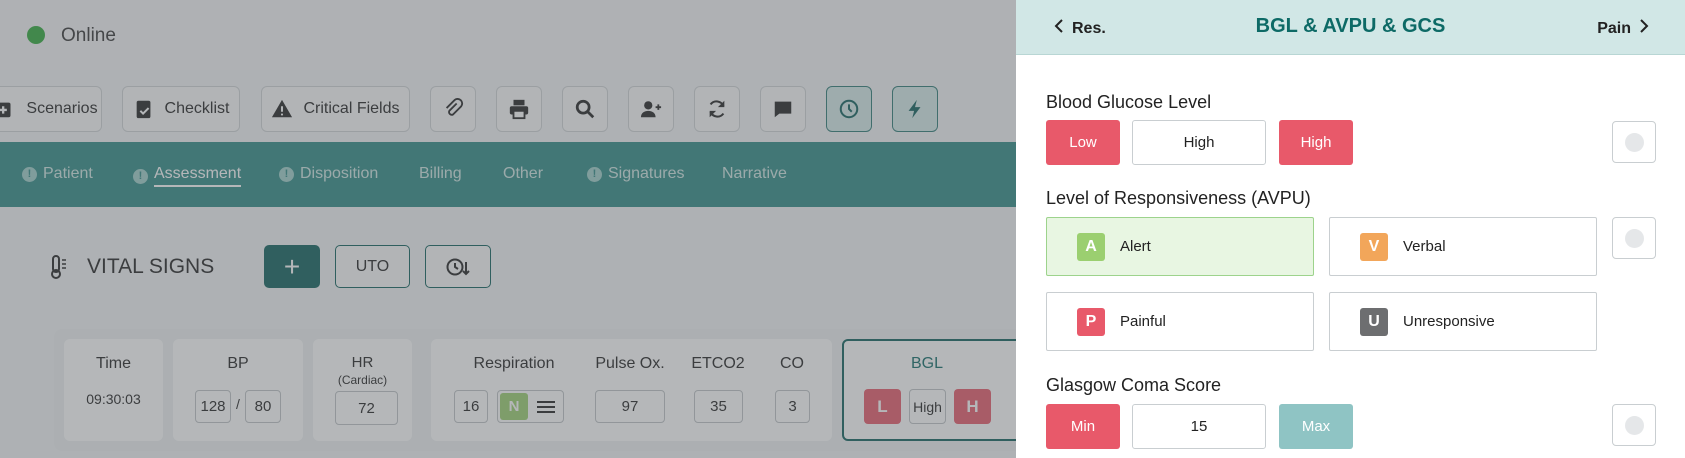 Image resolution: width=1685 pixels, height=458 pixels. I want to click on time-value: 09:30:03, so click(113, 399).